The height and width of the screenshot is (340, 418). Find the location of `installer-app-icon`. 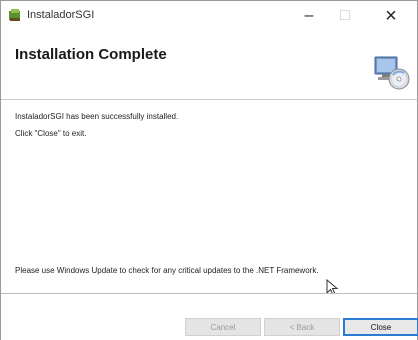

installer-app-icon is located at coordinates (14, 15).